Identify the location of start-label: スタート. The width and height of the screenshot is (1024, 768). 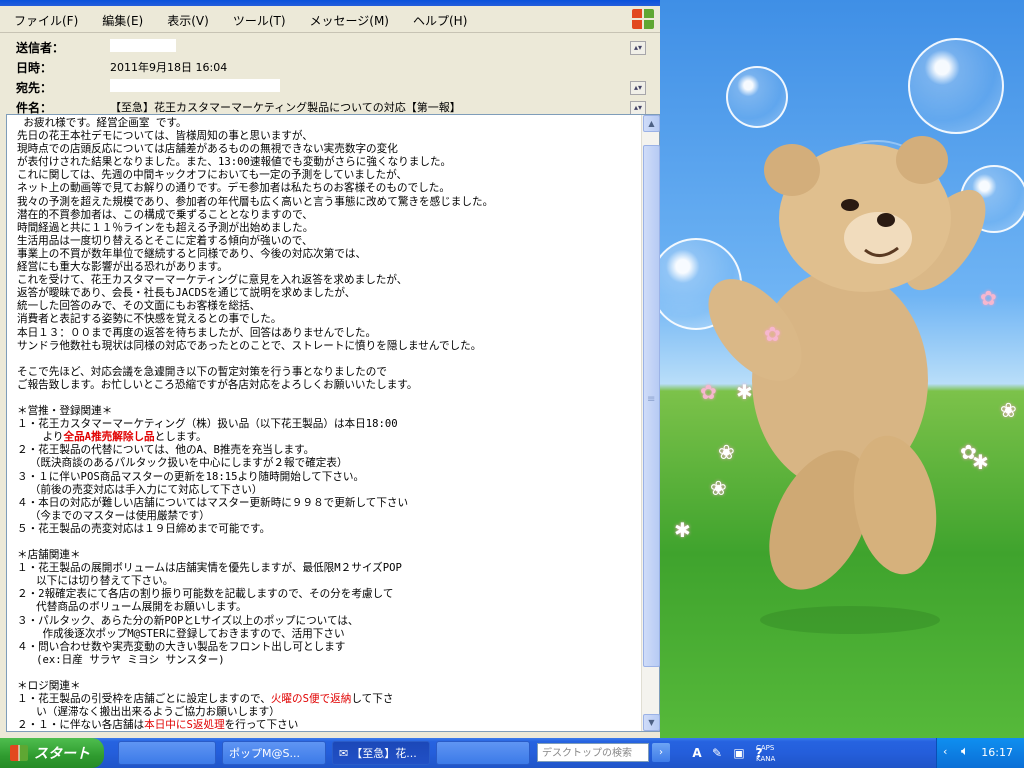
(62, 754).